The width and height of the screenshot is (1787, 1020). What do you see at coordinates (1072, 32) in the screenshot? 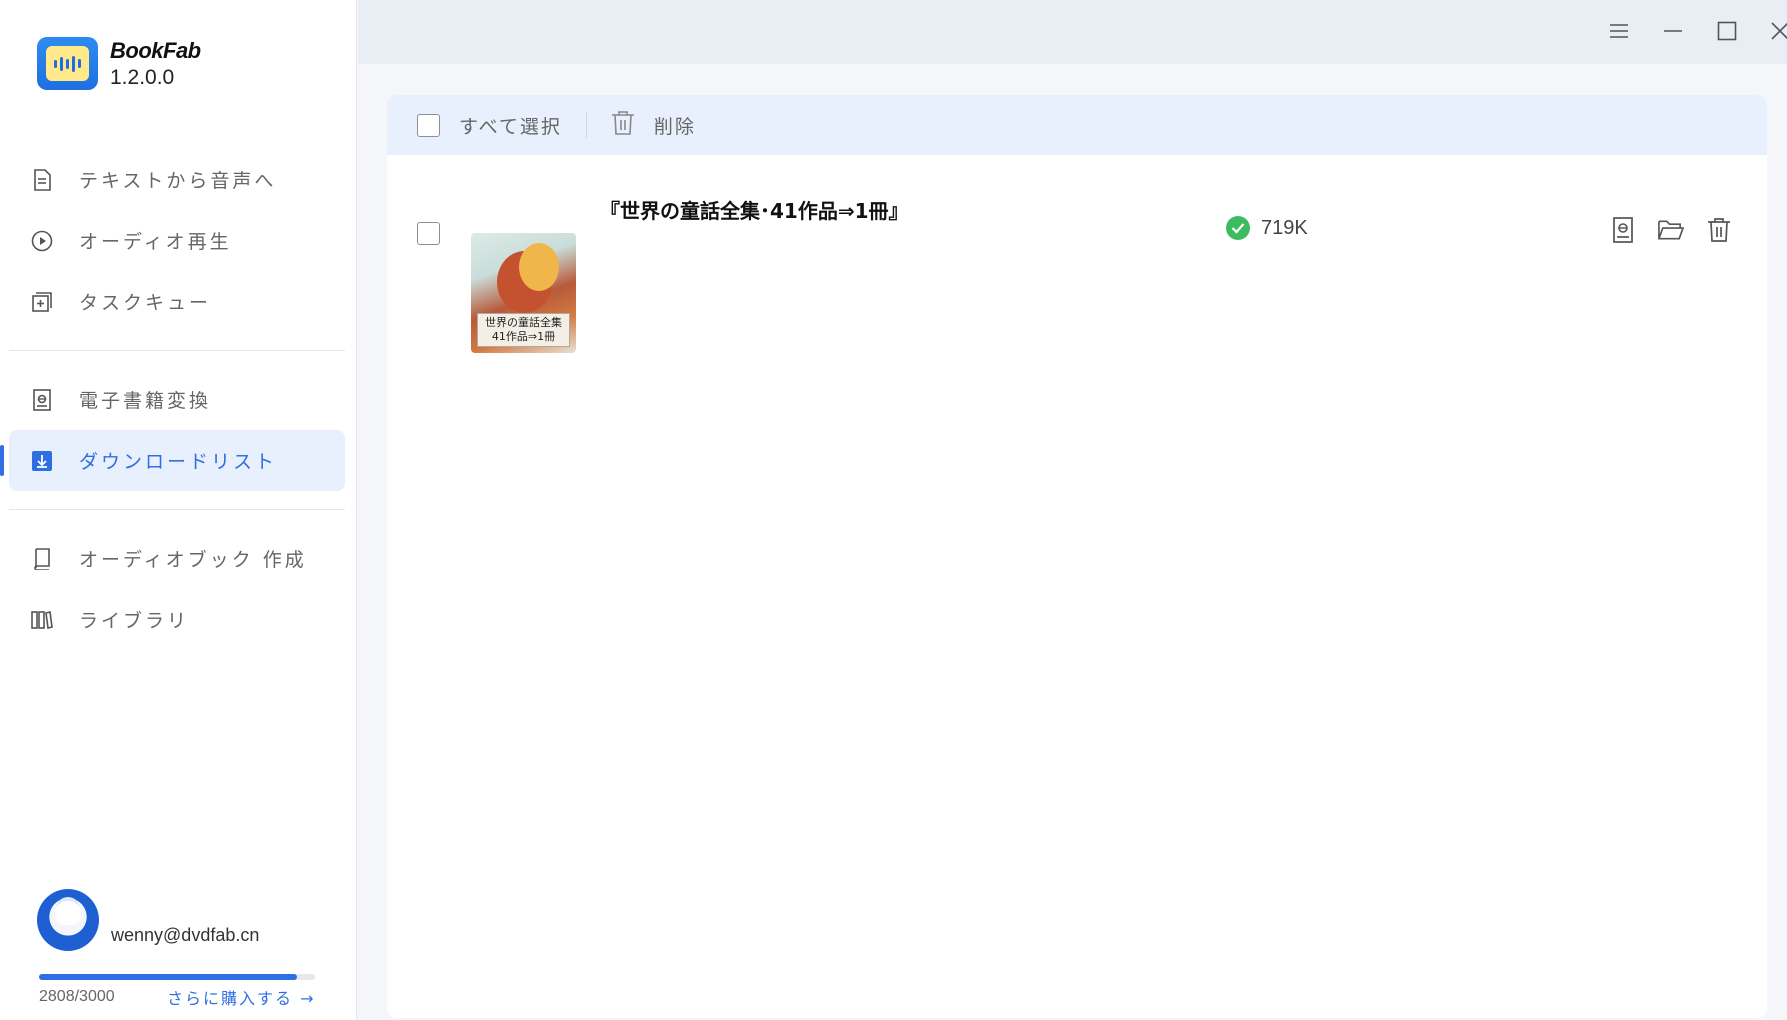
I see `title-bar` at bounding box center [1072, 32].